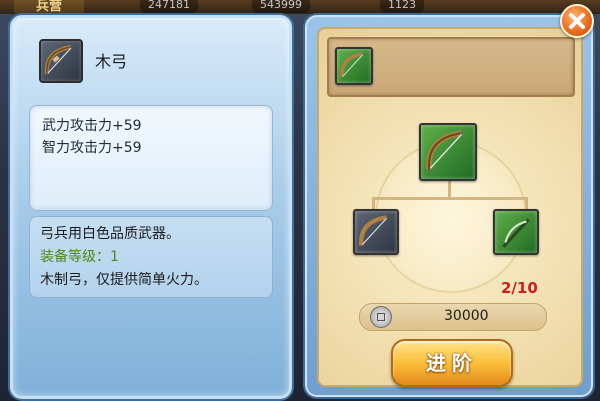  I want to click on resource-stat-3: 1123, so click(402, 6).